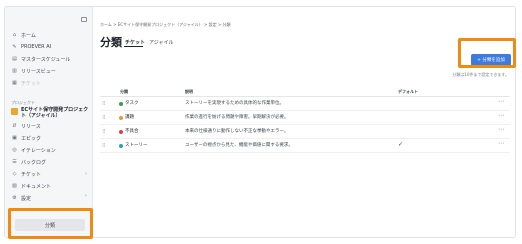 This screenshot has height=244, width=522. What do you see at coordinates (189, 91) in the screenshot?
I see `column-header-description: 説明` at bounding box center [189, 91].